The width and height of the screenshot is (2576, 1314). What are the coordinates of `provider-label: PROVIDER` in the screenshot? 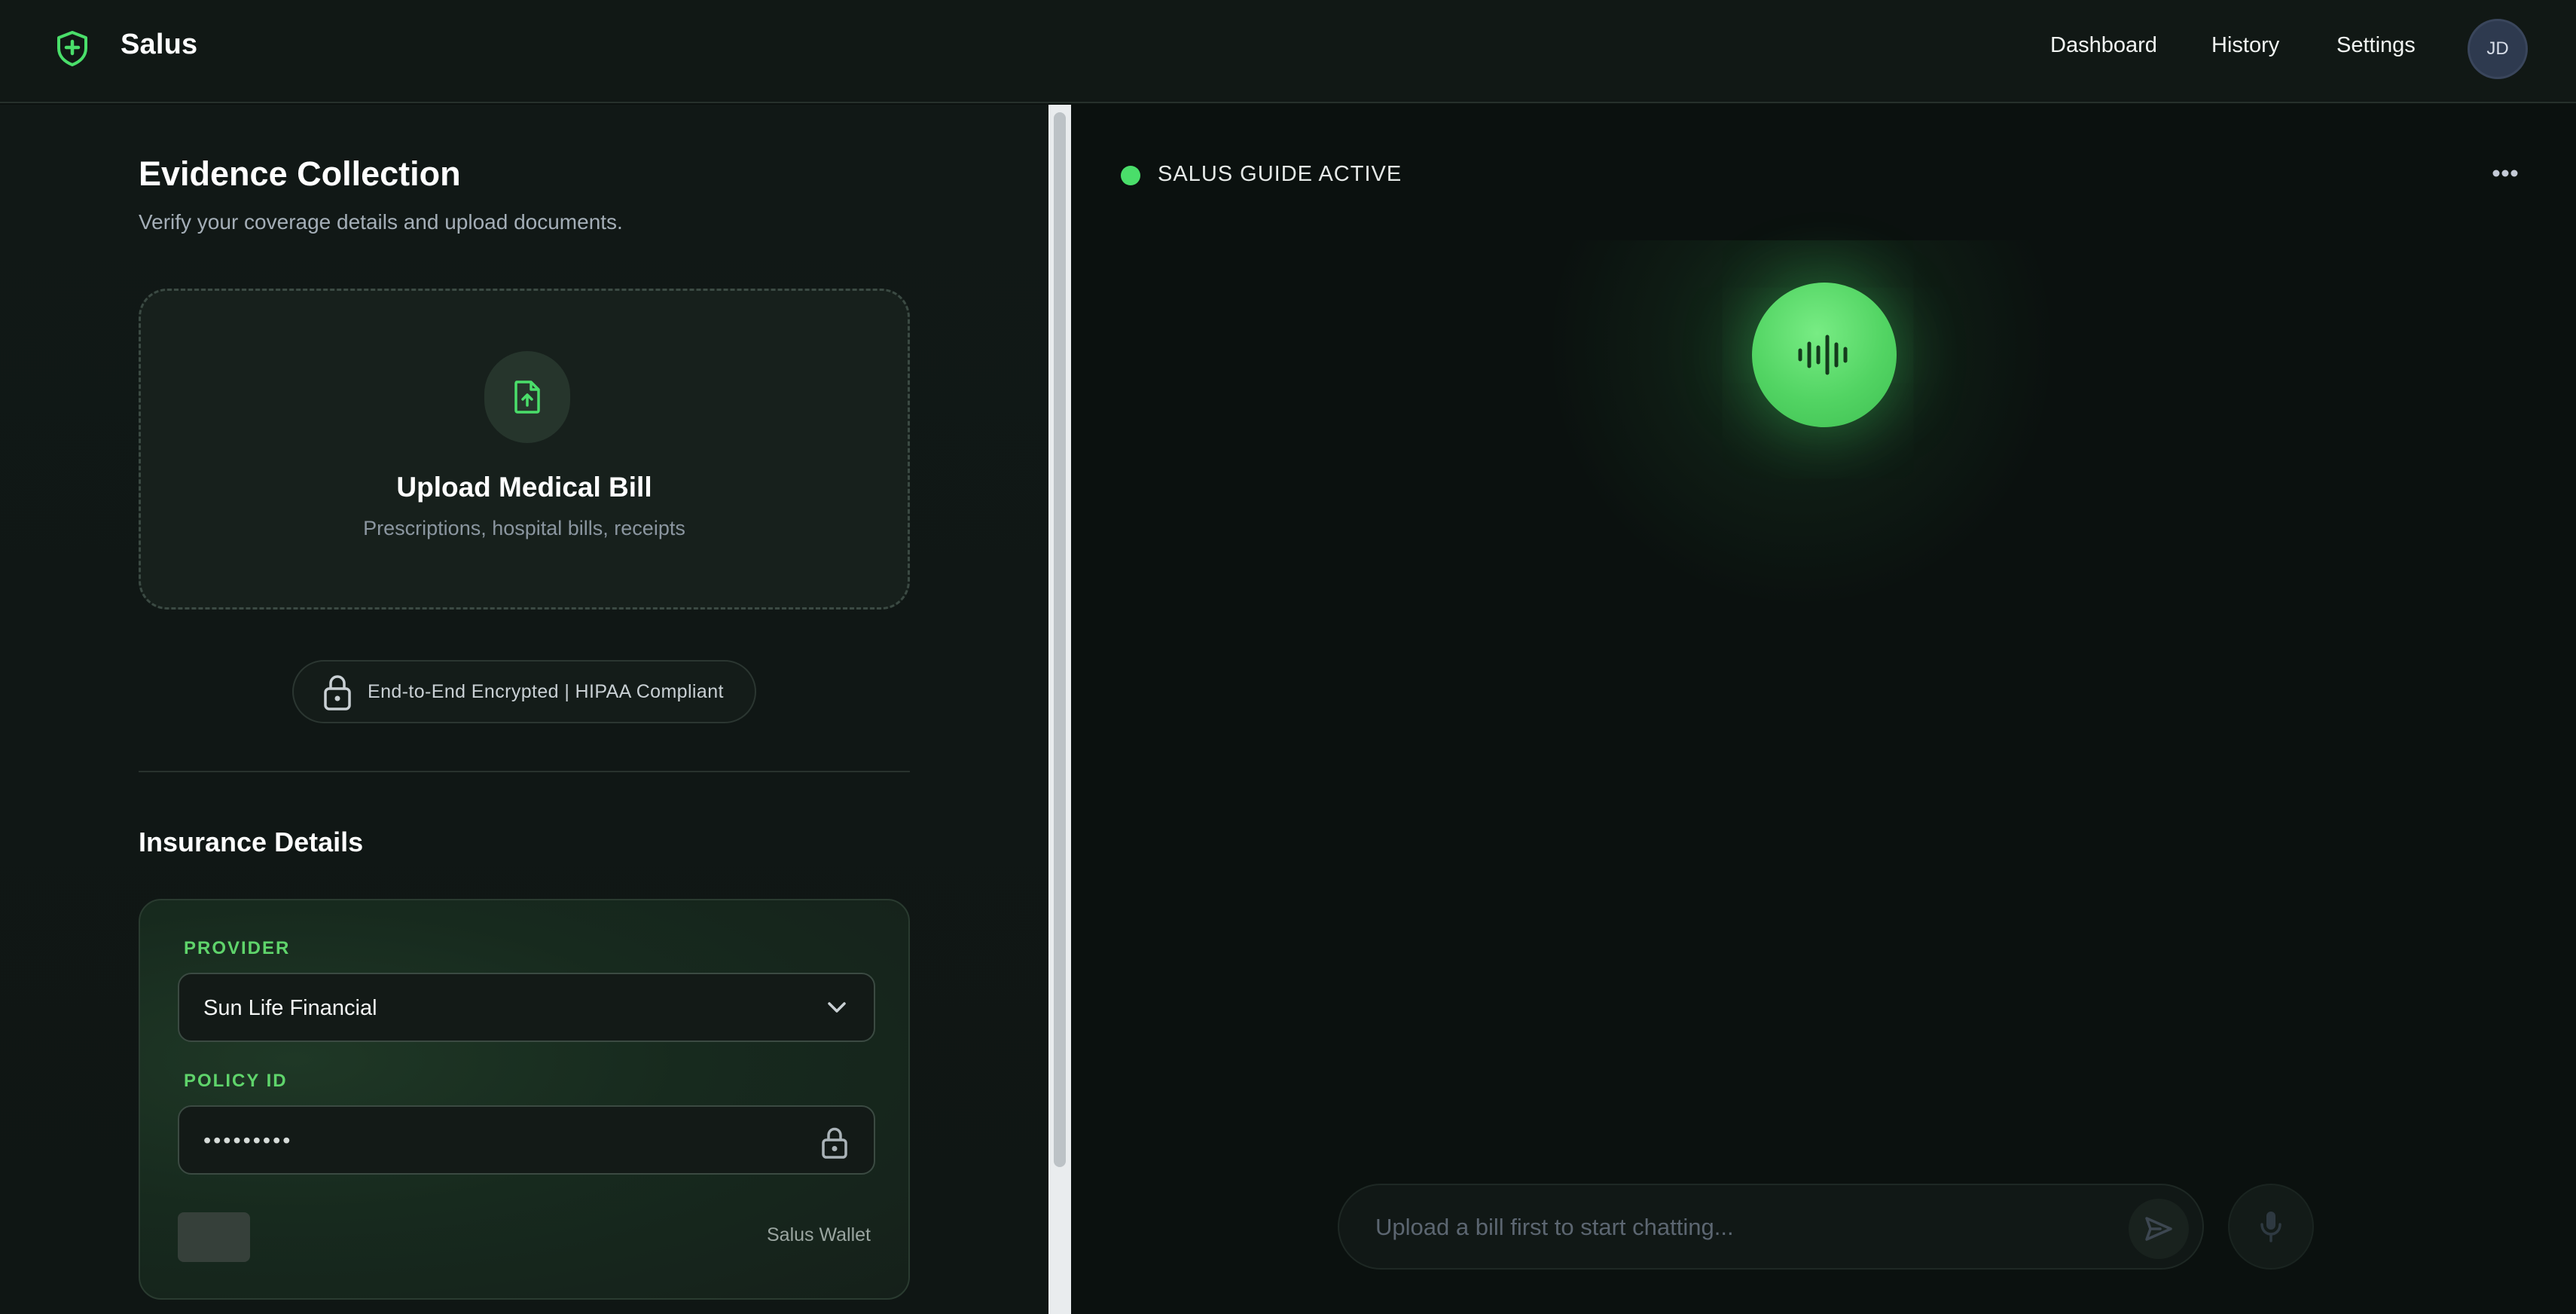 It's located at (238, 948).